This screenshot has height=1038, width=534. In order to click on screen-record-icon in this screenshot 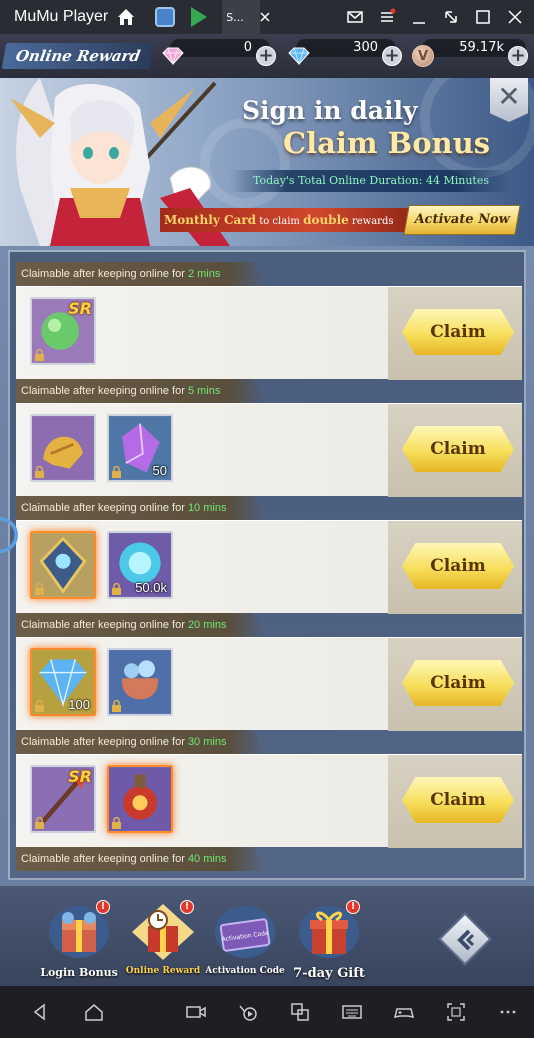, I will do `click(196, 1012)`.